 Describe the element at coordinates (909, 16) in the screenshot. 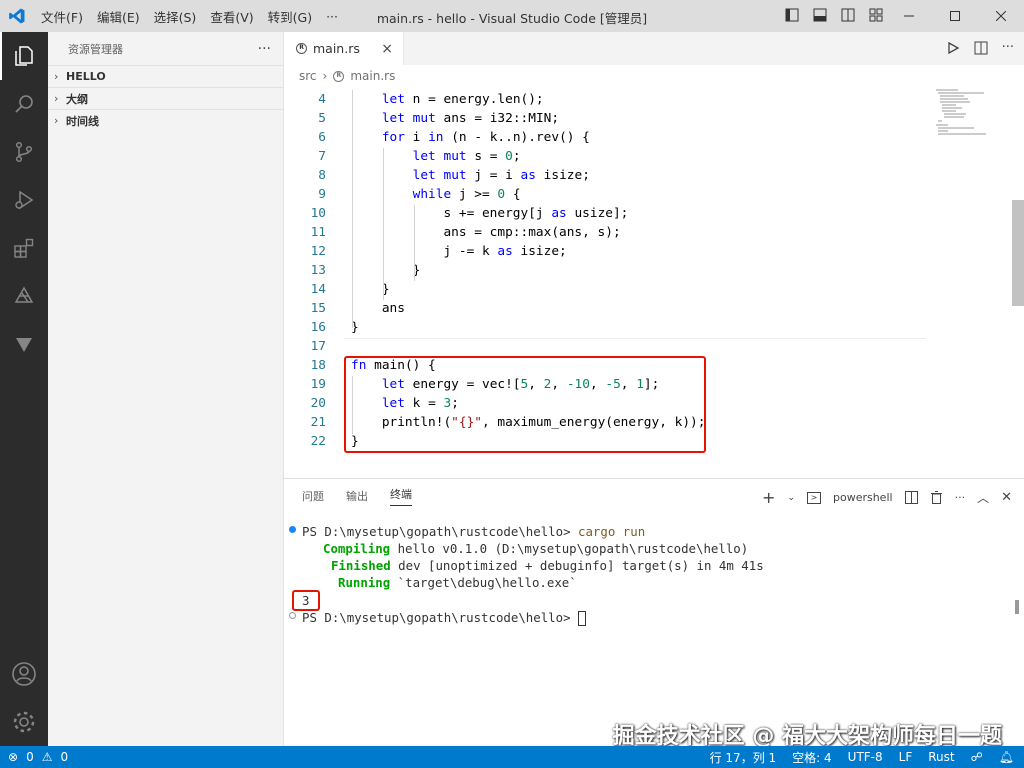

I see `minimize-icon` at that location.